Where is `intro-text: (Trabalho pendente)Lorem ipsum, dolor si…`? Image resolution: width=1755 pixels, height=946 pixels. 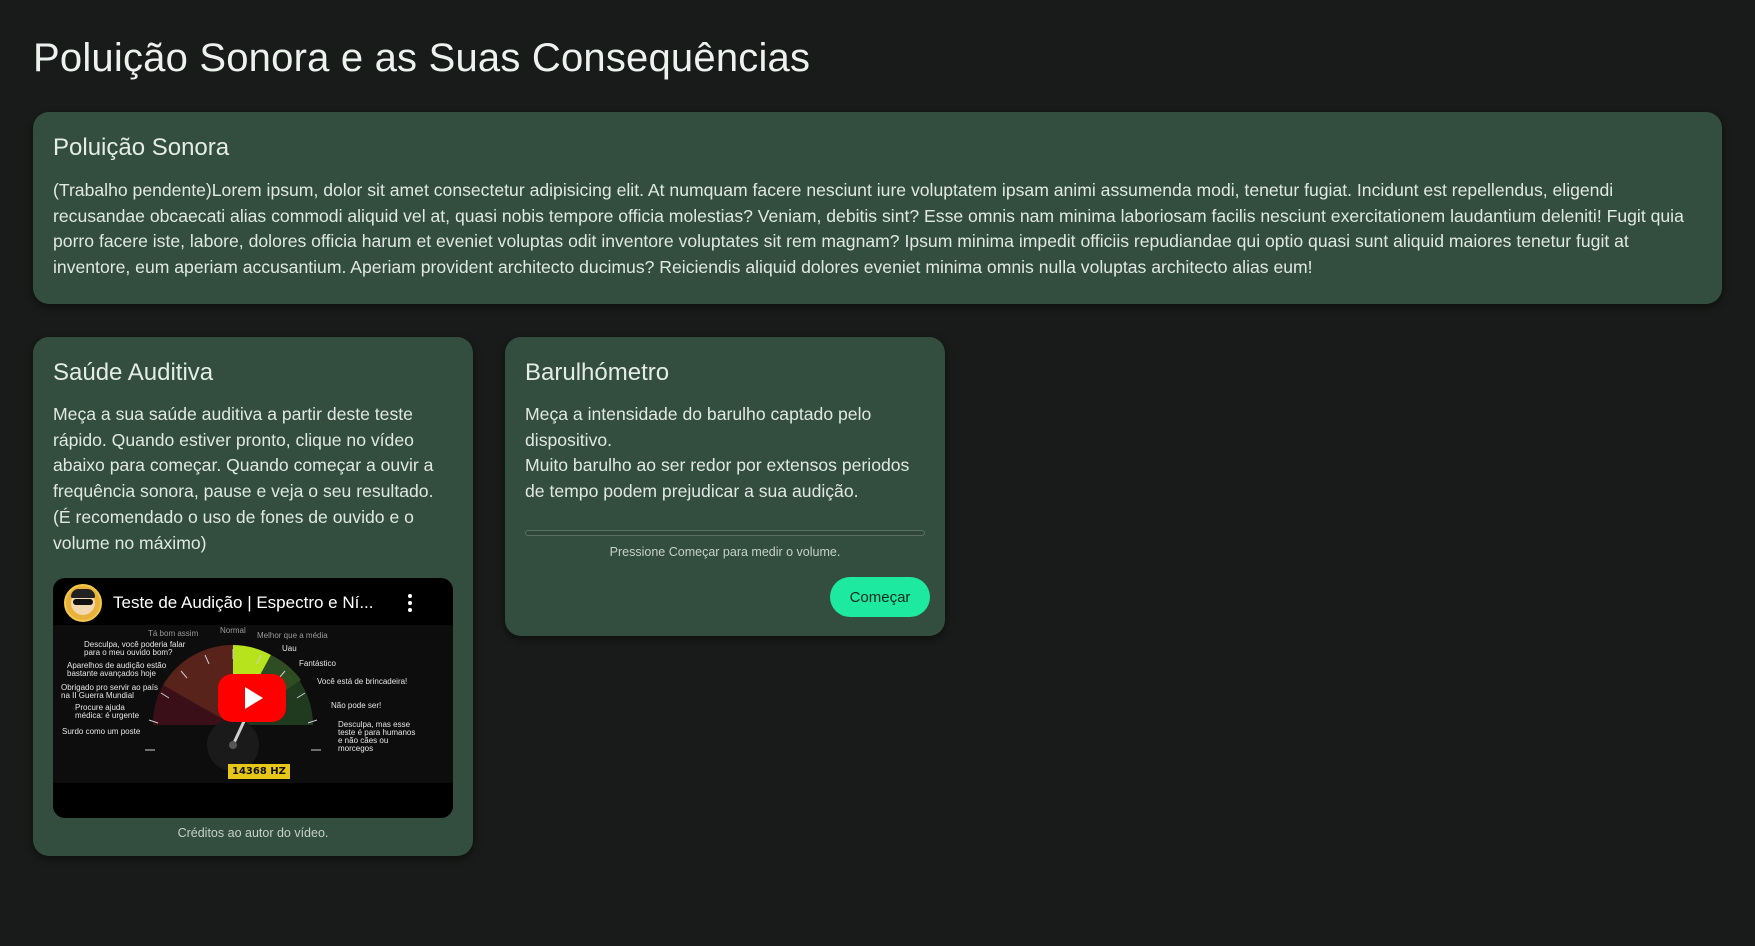
intro-text: (Trabalho pendente)Lorem ipsum, dolor si… is located at coordinates (868, 229).